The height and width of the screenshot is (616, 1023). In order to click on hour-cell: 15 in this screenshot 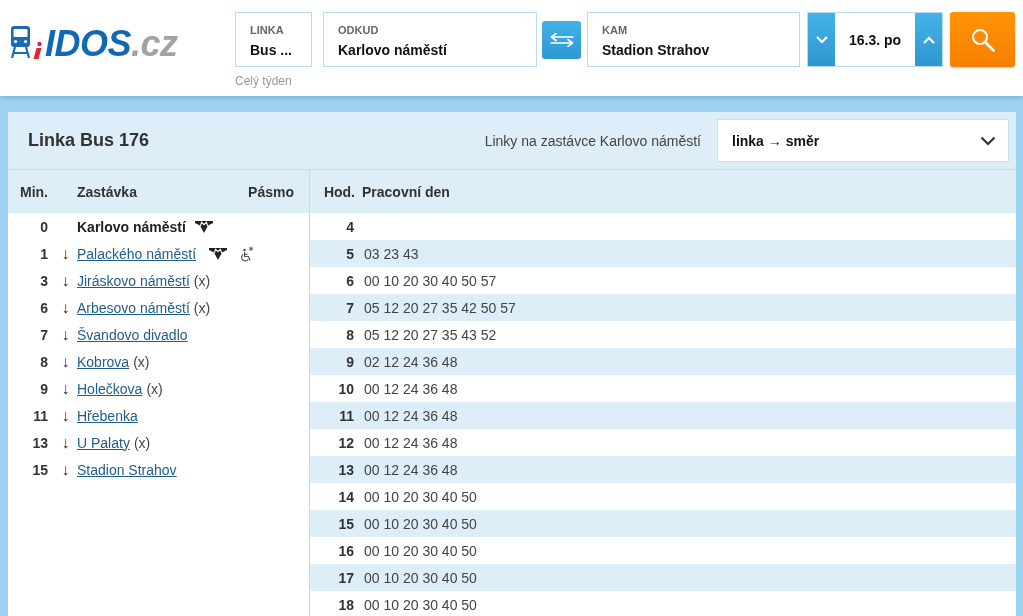, I will do `click(346, 523)`.